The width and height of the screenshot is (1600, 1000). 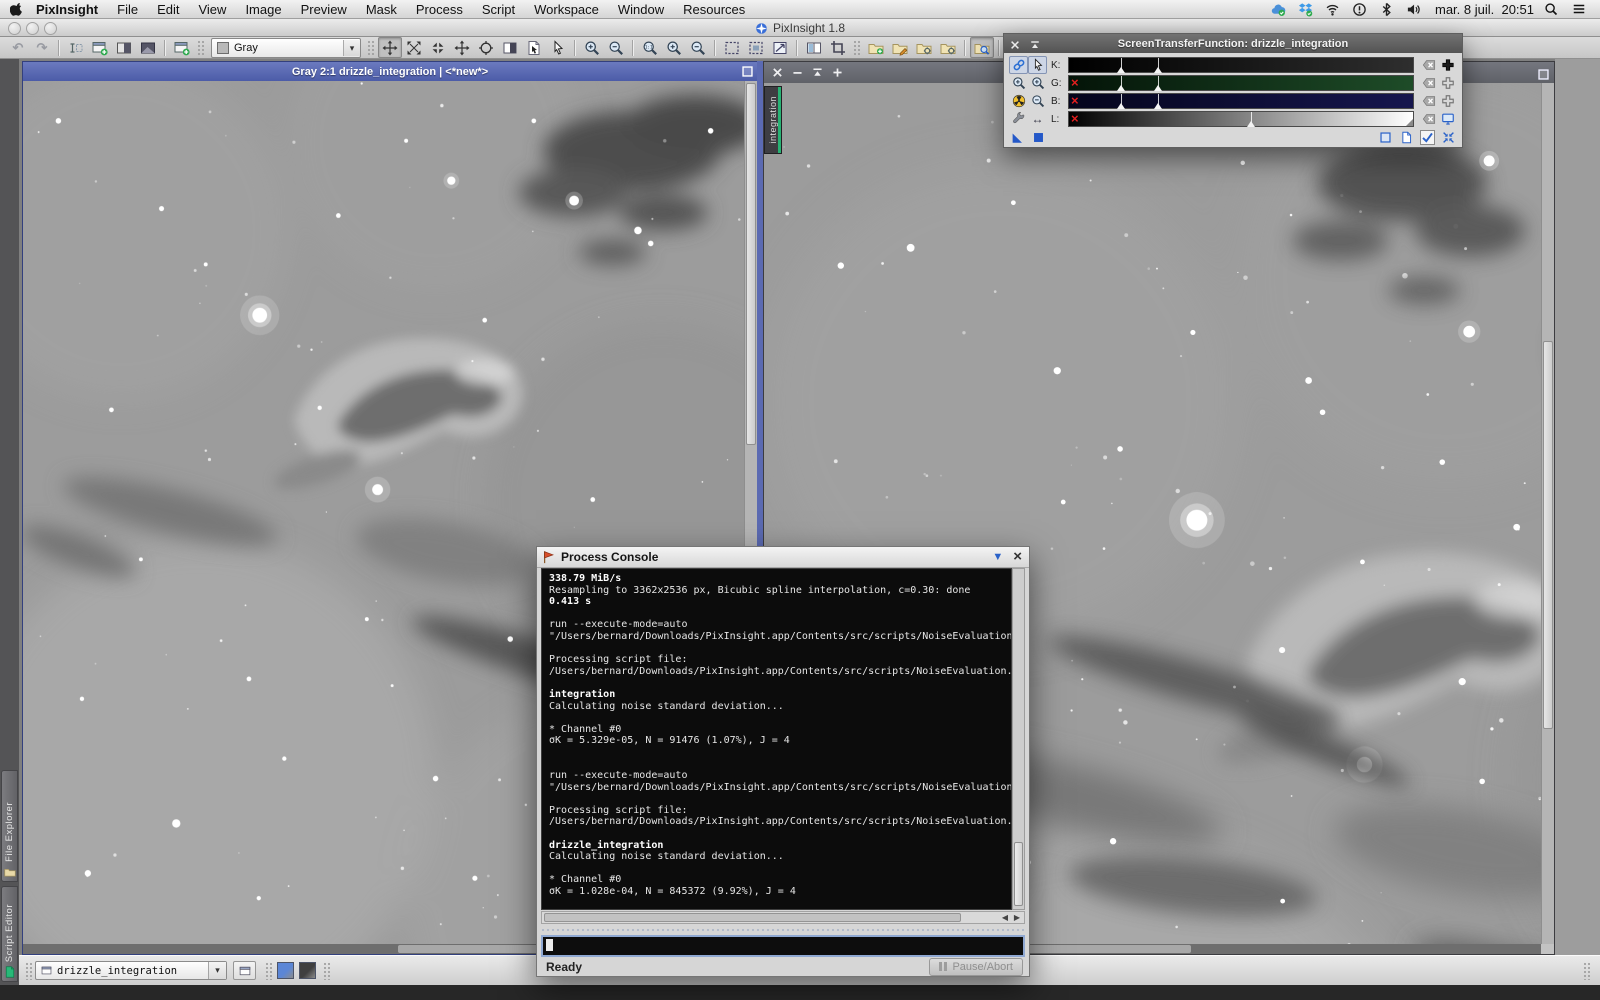 What do you see at coordinates (838, 47) in the screenshot?
I see `crop-mode-icon` at bounding box center [838, 47].